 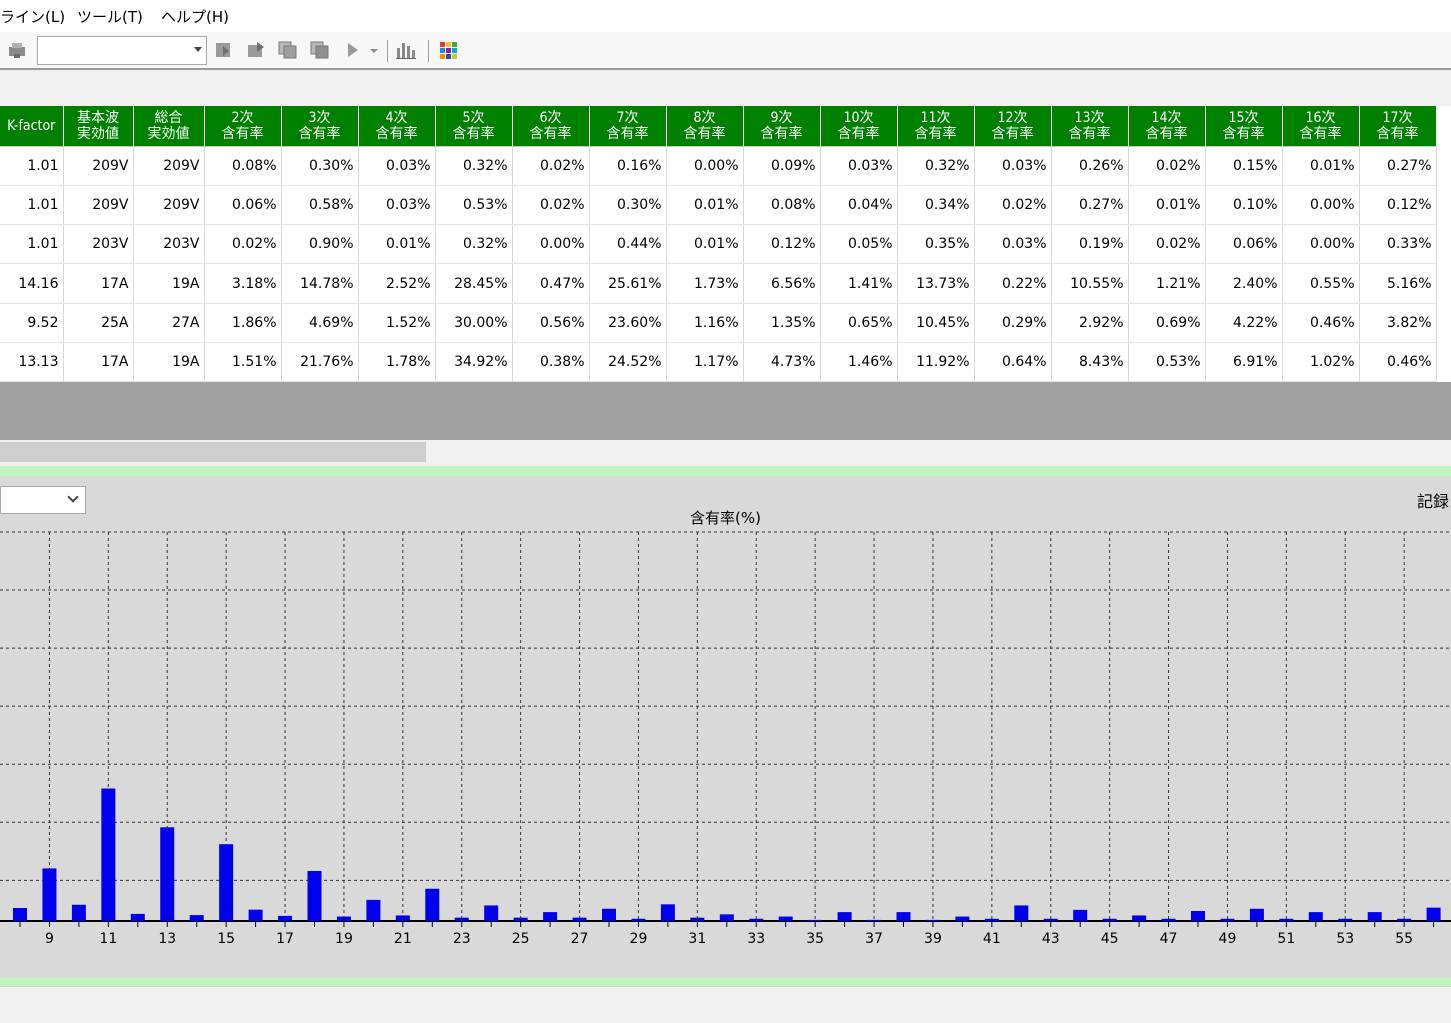 I want to click on table-cell: 28.45%, so click(x=474, y=283).